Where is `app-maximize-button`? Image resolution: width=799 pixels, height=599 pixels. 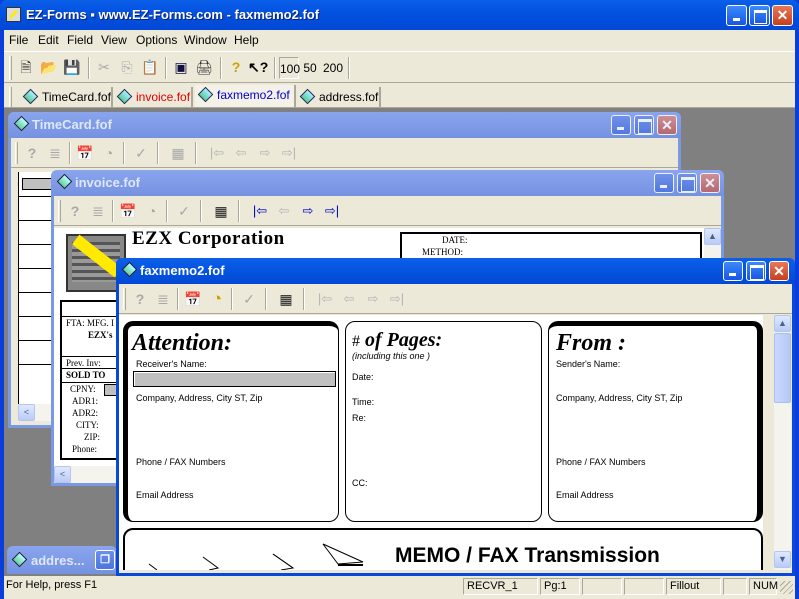
app-maximize-button is located at coordinates (759, 15).